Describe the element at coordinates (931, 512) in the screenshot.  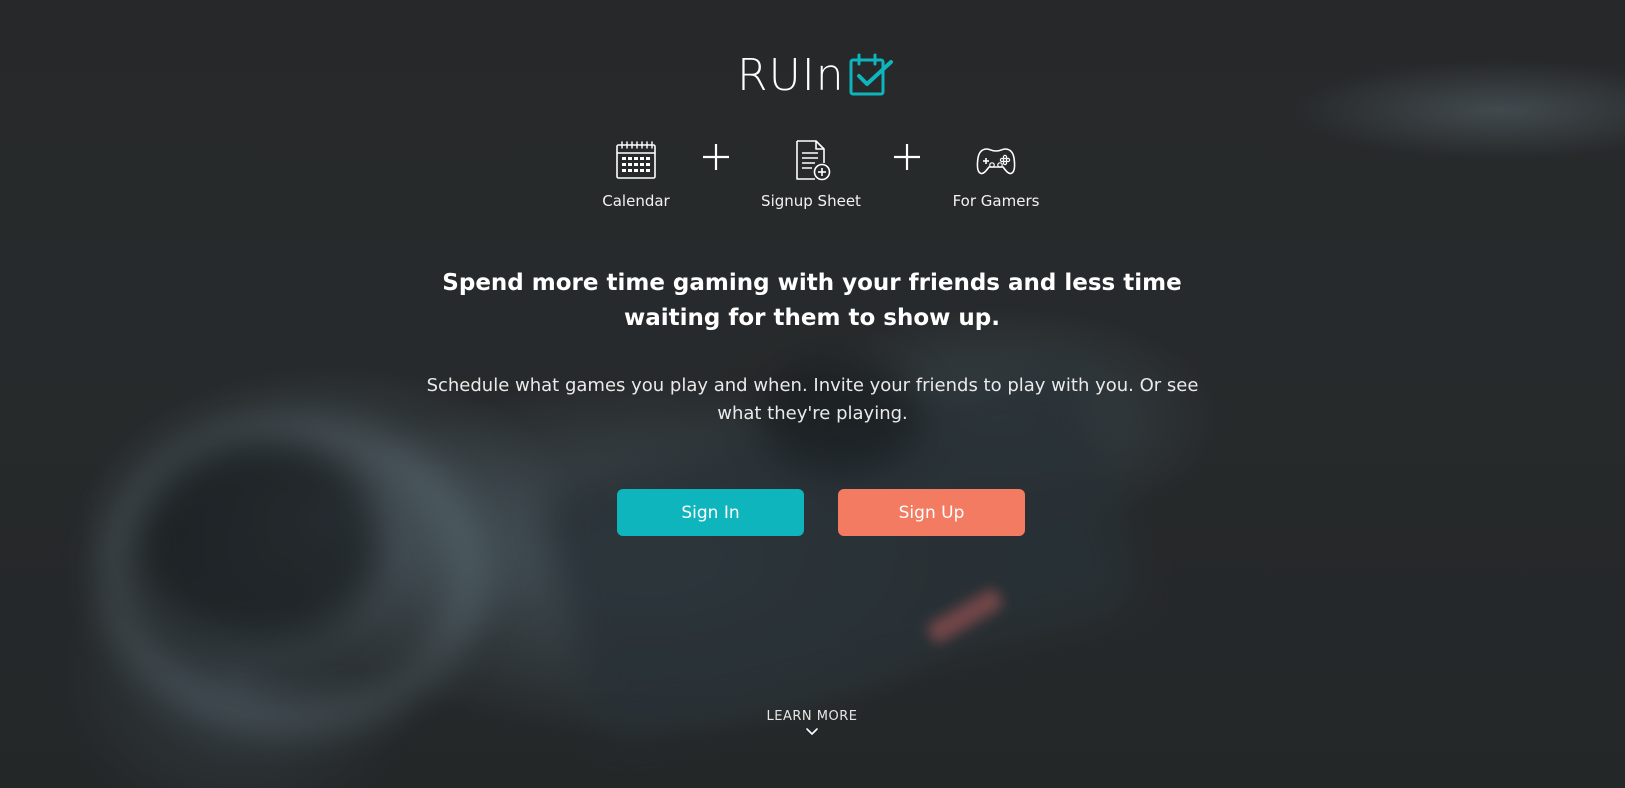
I see `sign-up-button: Sign Up` at that location.